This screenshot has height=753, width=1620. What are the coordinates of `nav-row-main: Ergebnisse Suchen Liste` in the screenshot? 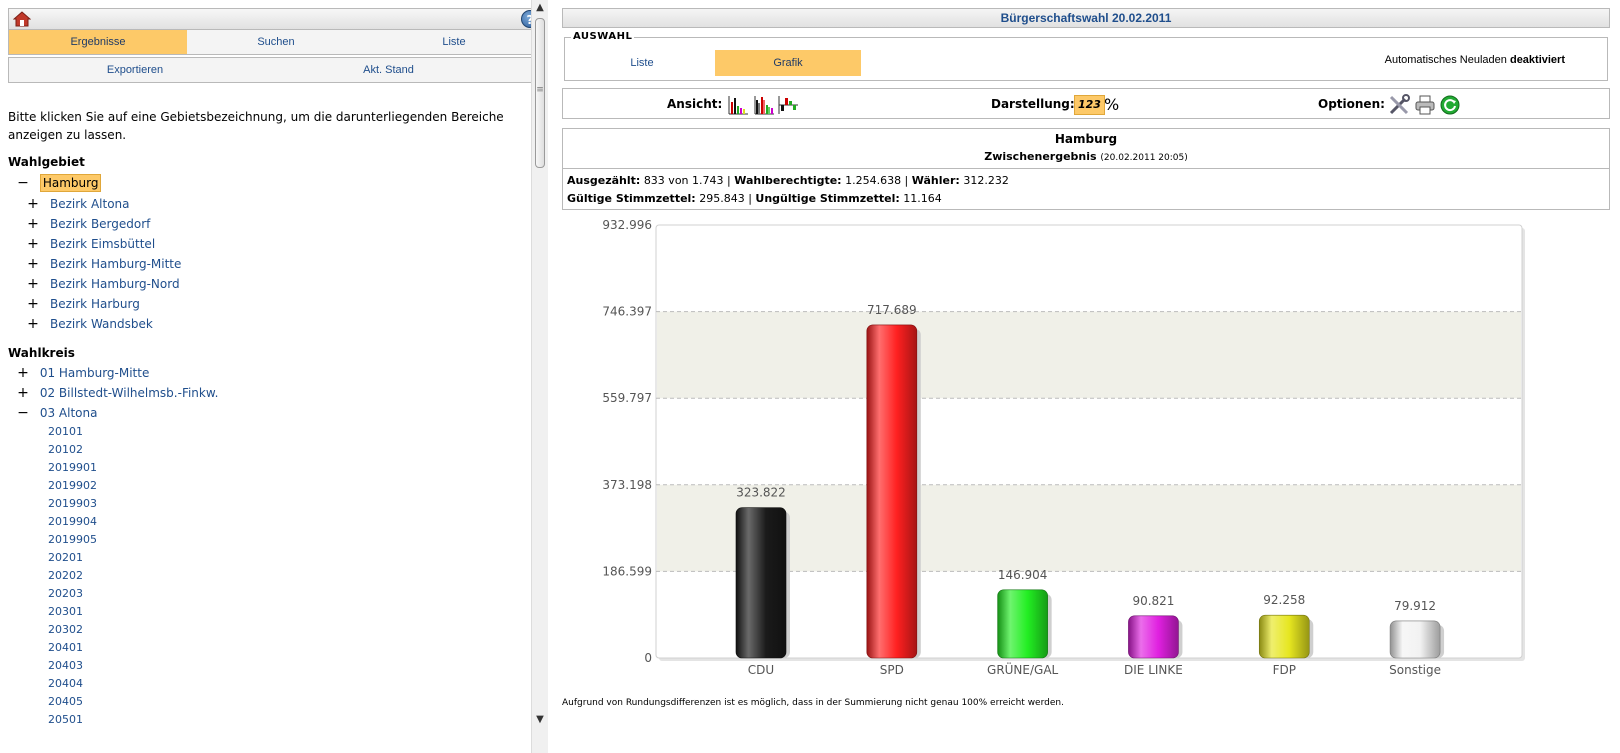 It's located at (276, 42).